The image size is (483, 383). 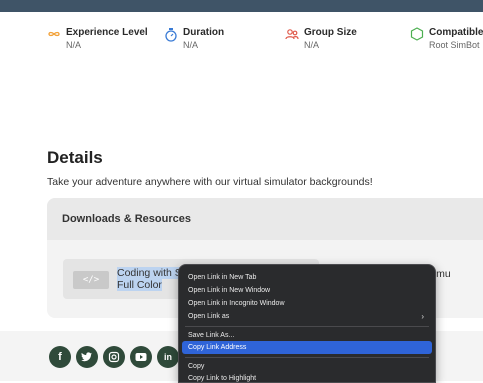 I want to click on instagram-glyph, so click(x=114, y=357).